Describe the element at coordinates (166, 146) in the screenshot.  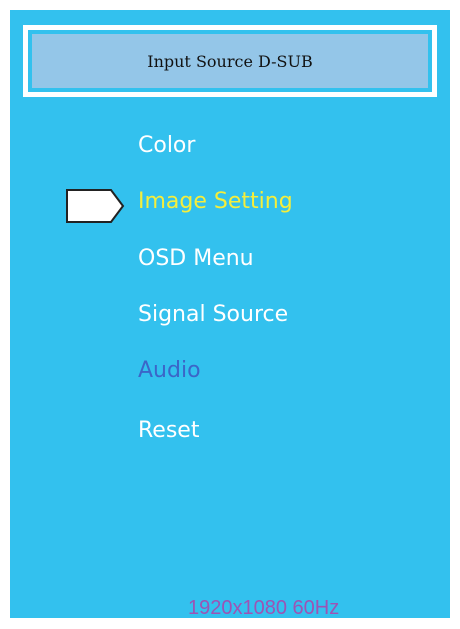
I see `menu-item-color: Color` at that location.